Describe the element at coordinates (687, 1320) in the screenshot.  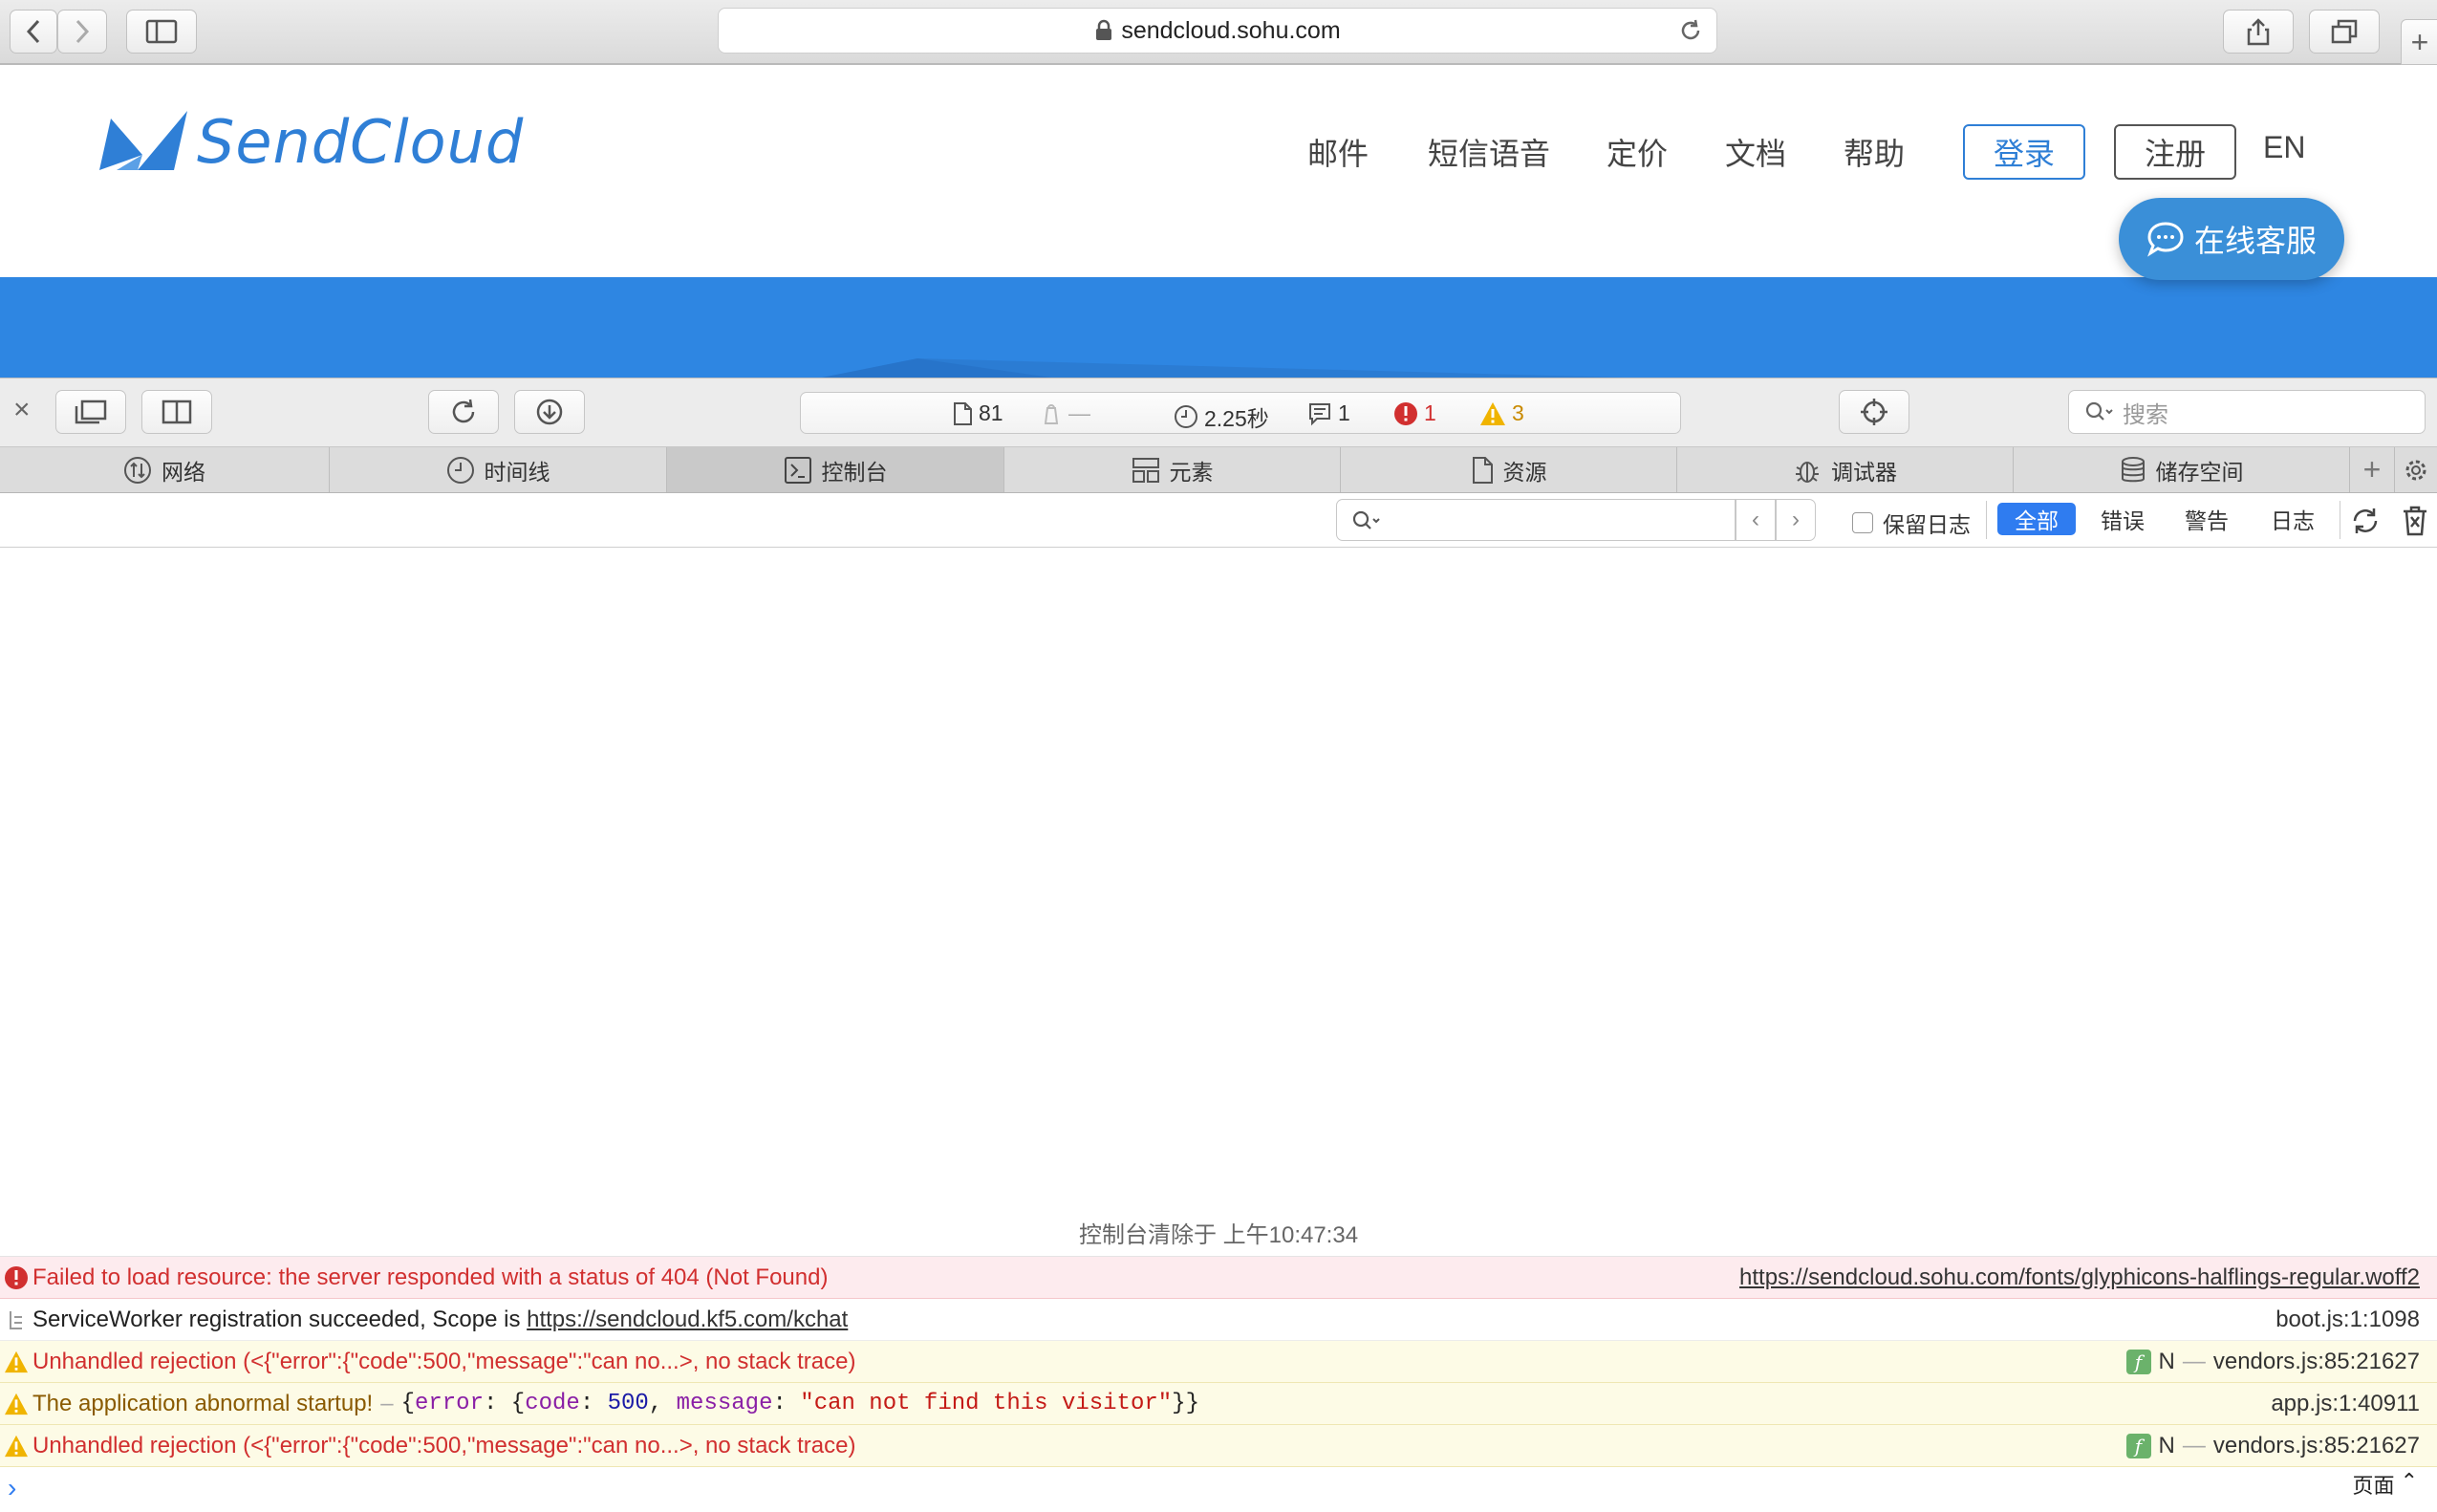
I see `scope-link: https://sendcloud.kf5.com/kchat` at that location.